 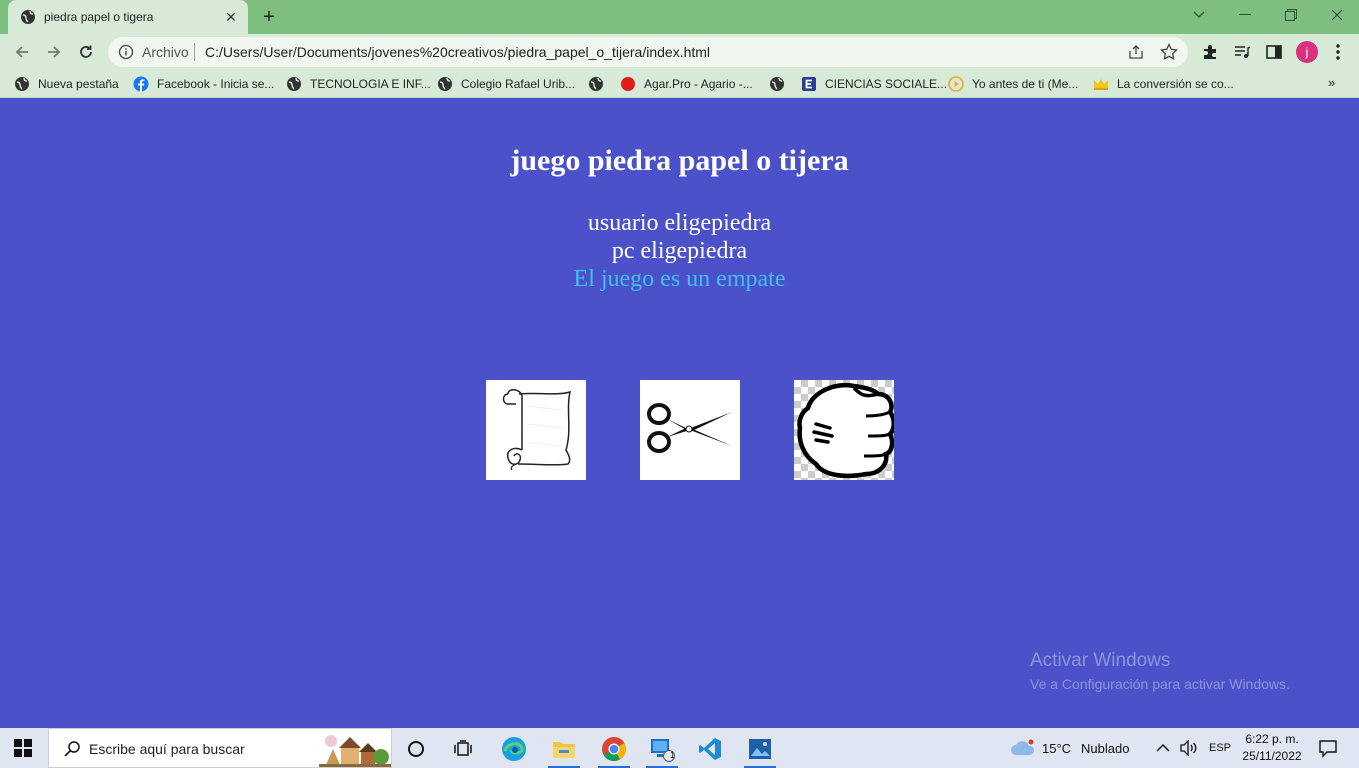 I want to click on watermark-title: Activar Windows, so click(x=1100, y=660).